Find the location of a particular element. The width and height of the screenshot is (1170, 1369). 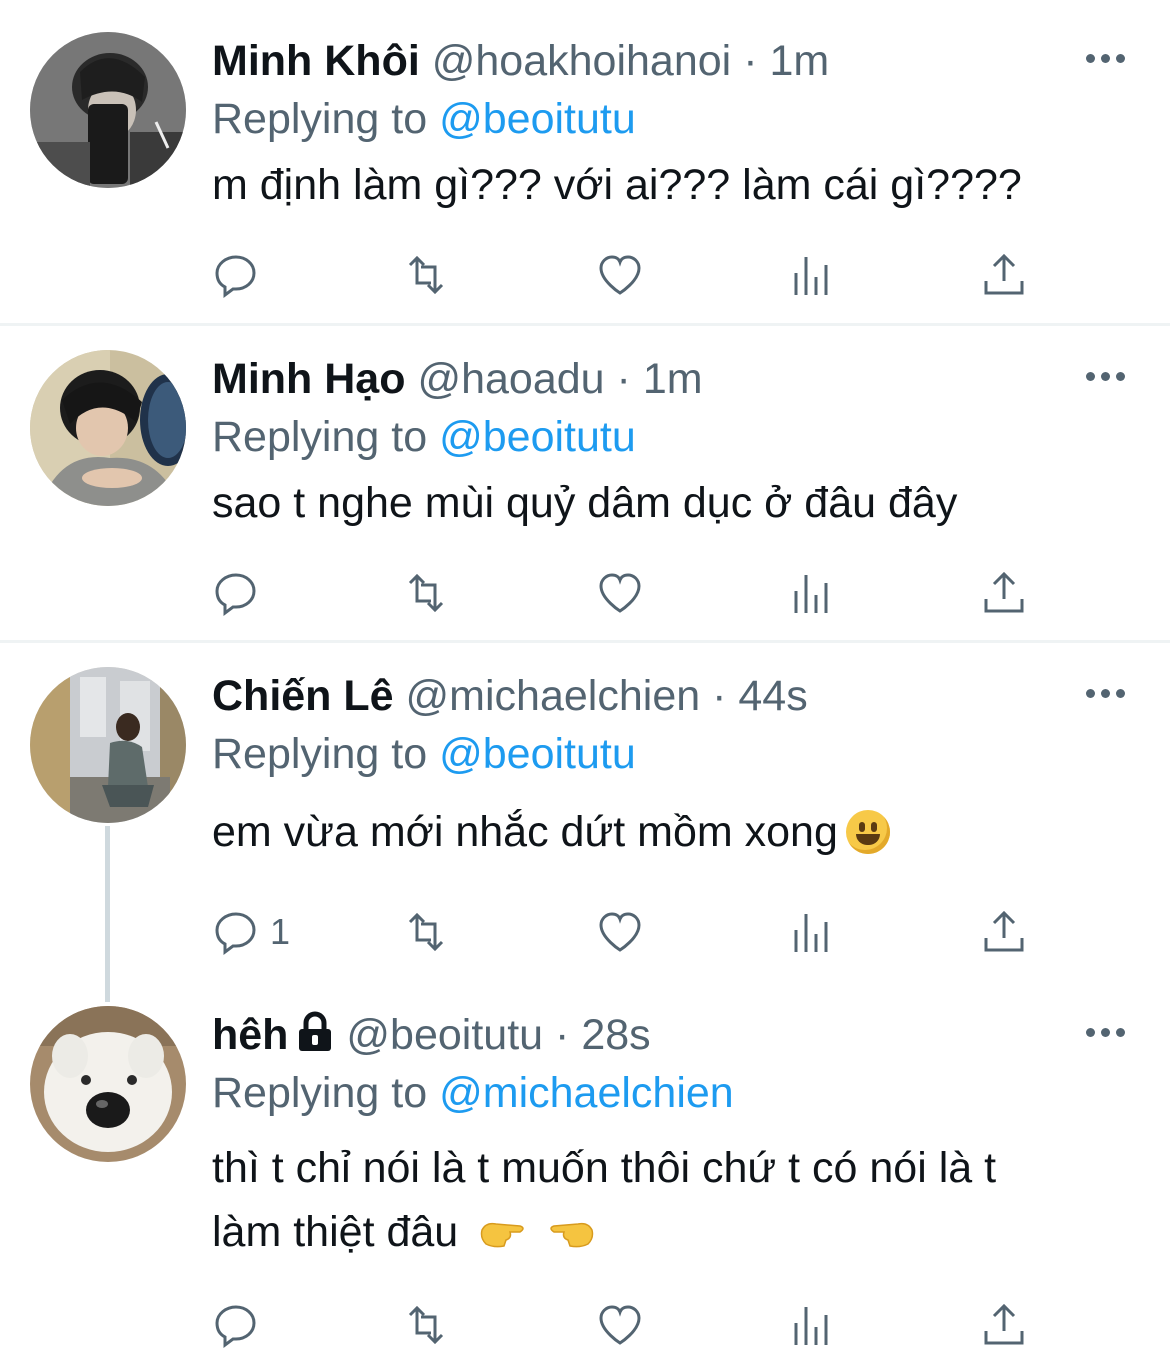

display-name: Chiến Lê is located at coordinates (303, 696).